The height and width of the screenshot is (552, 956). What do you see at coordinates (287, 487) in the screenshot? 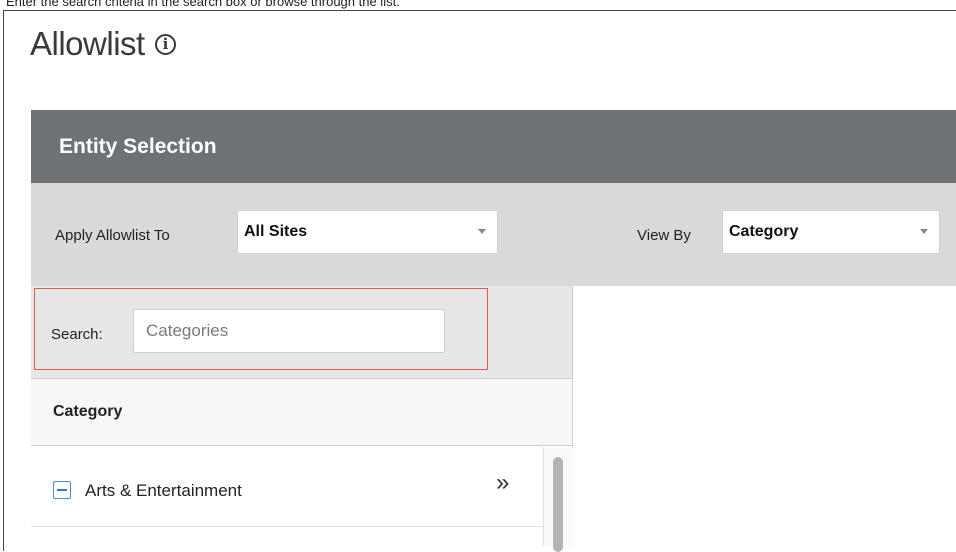
I see `list-item: Arts & Entertainment »` at bounding box center [287, 487].